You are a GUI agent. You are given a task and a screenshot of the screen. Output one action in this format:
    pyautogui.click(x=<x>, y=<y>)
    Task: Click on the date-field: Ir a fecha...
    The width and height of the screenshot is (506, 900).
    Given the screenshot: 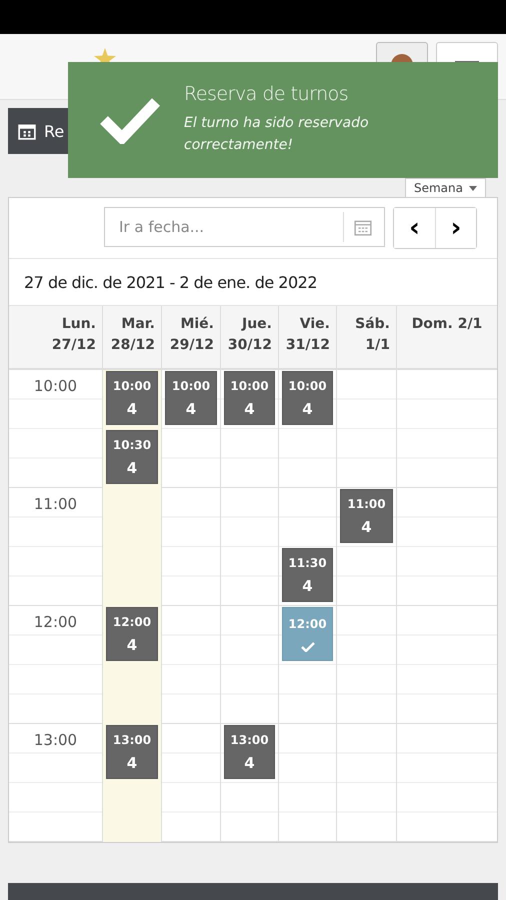 What is the action you would take?
    pyautogui.click(x=244, y=227)
    